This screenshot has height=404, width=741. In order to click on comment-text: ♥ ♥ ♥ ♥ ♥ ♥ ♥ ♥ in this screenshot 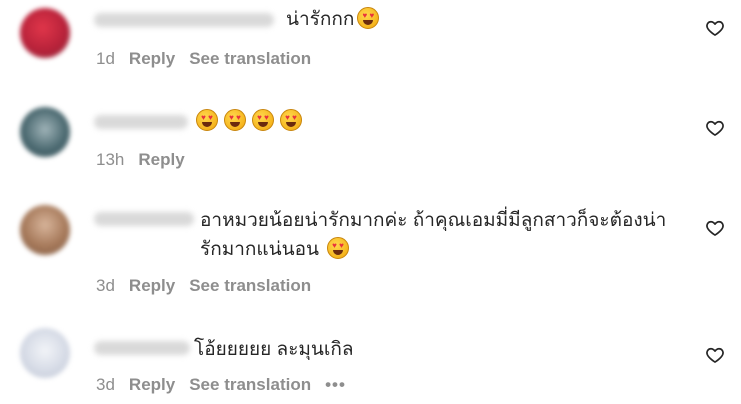, I will do `click(247, 121)`.